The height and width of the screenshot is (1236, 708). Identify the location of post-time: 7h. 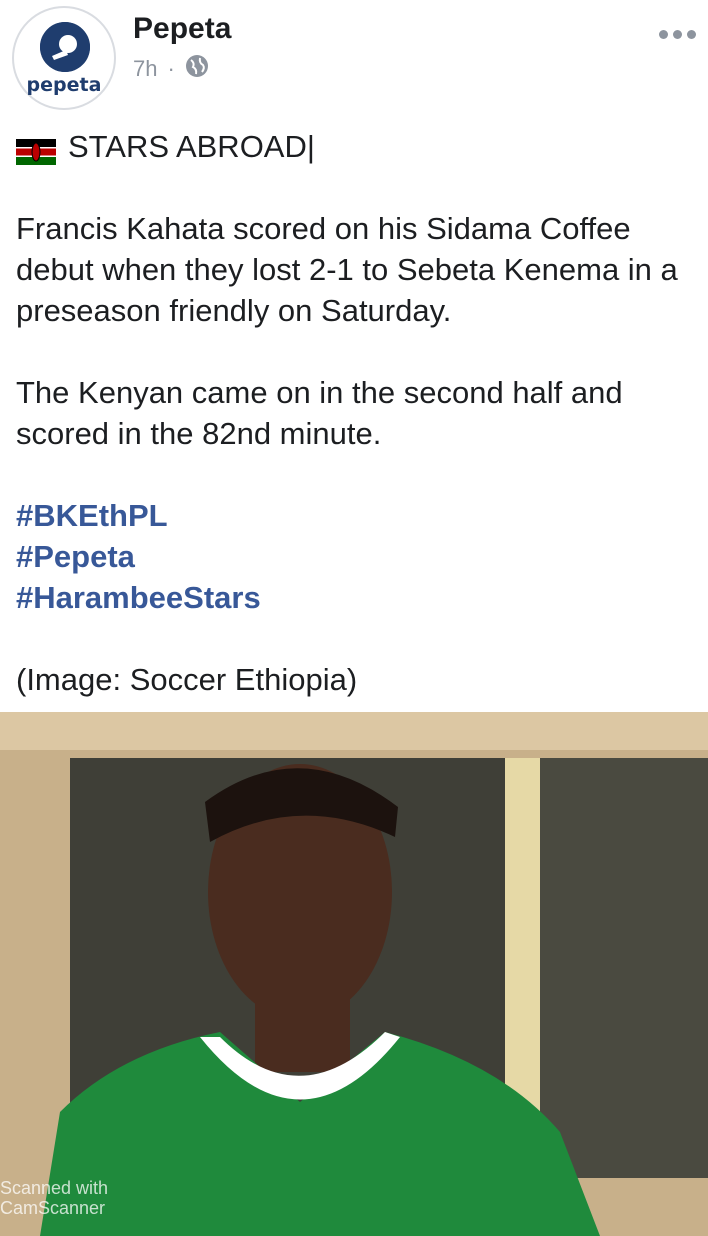
(145, 69).